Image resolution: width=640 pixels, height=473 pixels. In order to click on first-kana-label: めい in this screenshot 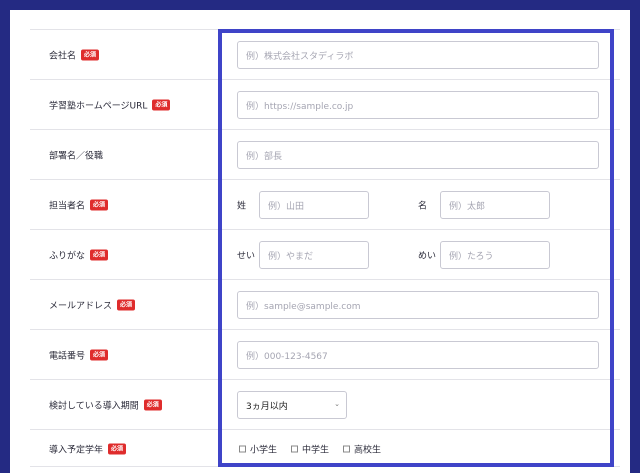, I will do `click(427, 256)`.